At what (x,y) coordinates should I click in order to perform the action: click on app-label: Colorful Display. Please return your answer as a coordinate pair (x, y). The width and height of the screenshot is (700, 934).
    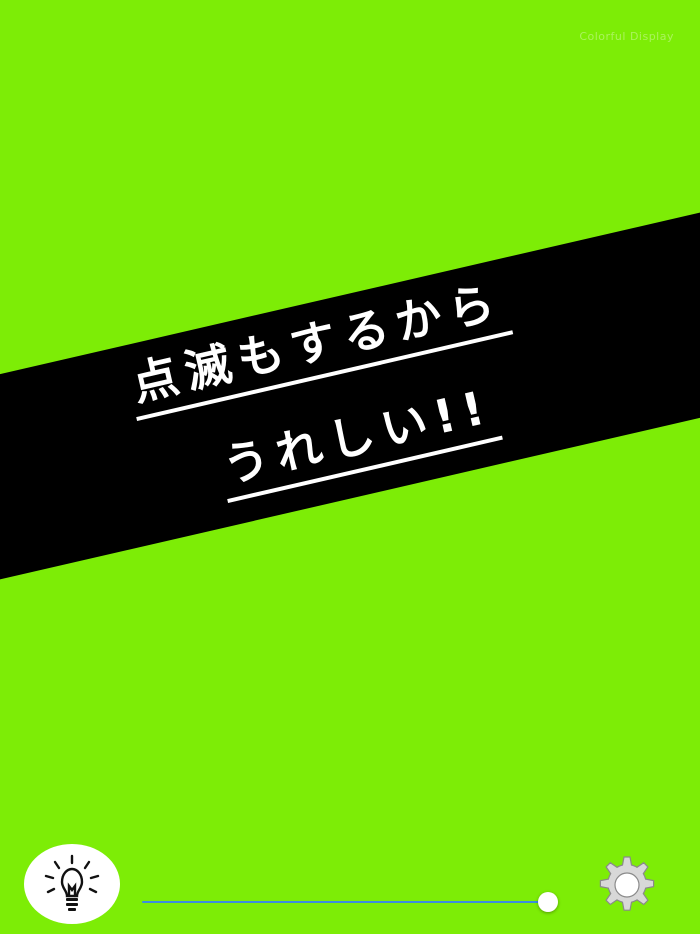
    Looking at the image, I should click on (626, 36).